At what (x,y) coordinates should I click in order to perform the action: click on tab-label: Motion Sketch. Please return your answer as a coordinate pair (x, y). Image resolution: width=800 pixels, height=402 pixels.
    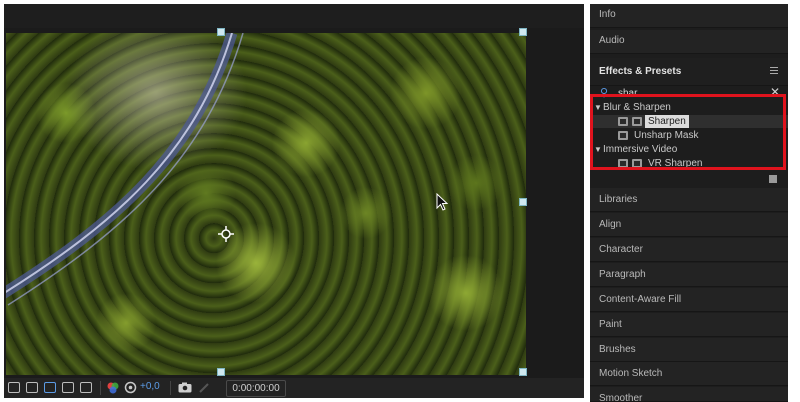
    Looking at the image, I should click on (631, 373).